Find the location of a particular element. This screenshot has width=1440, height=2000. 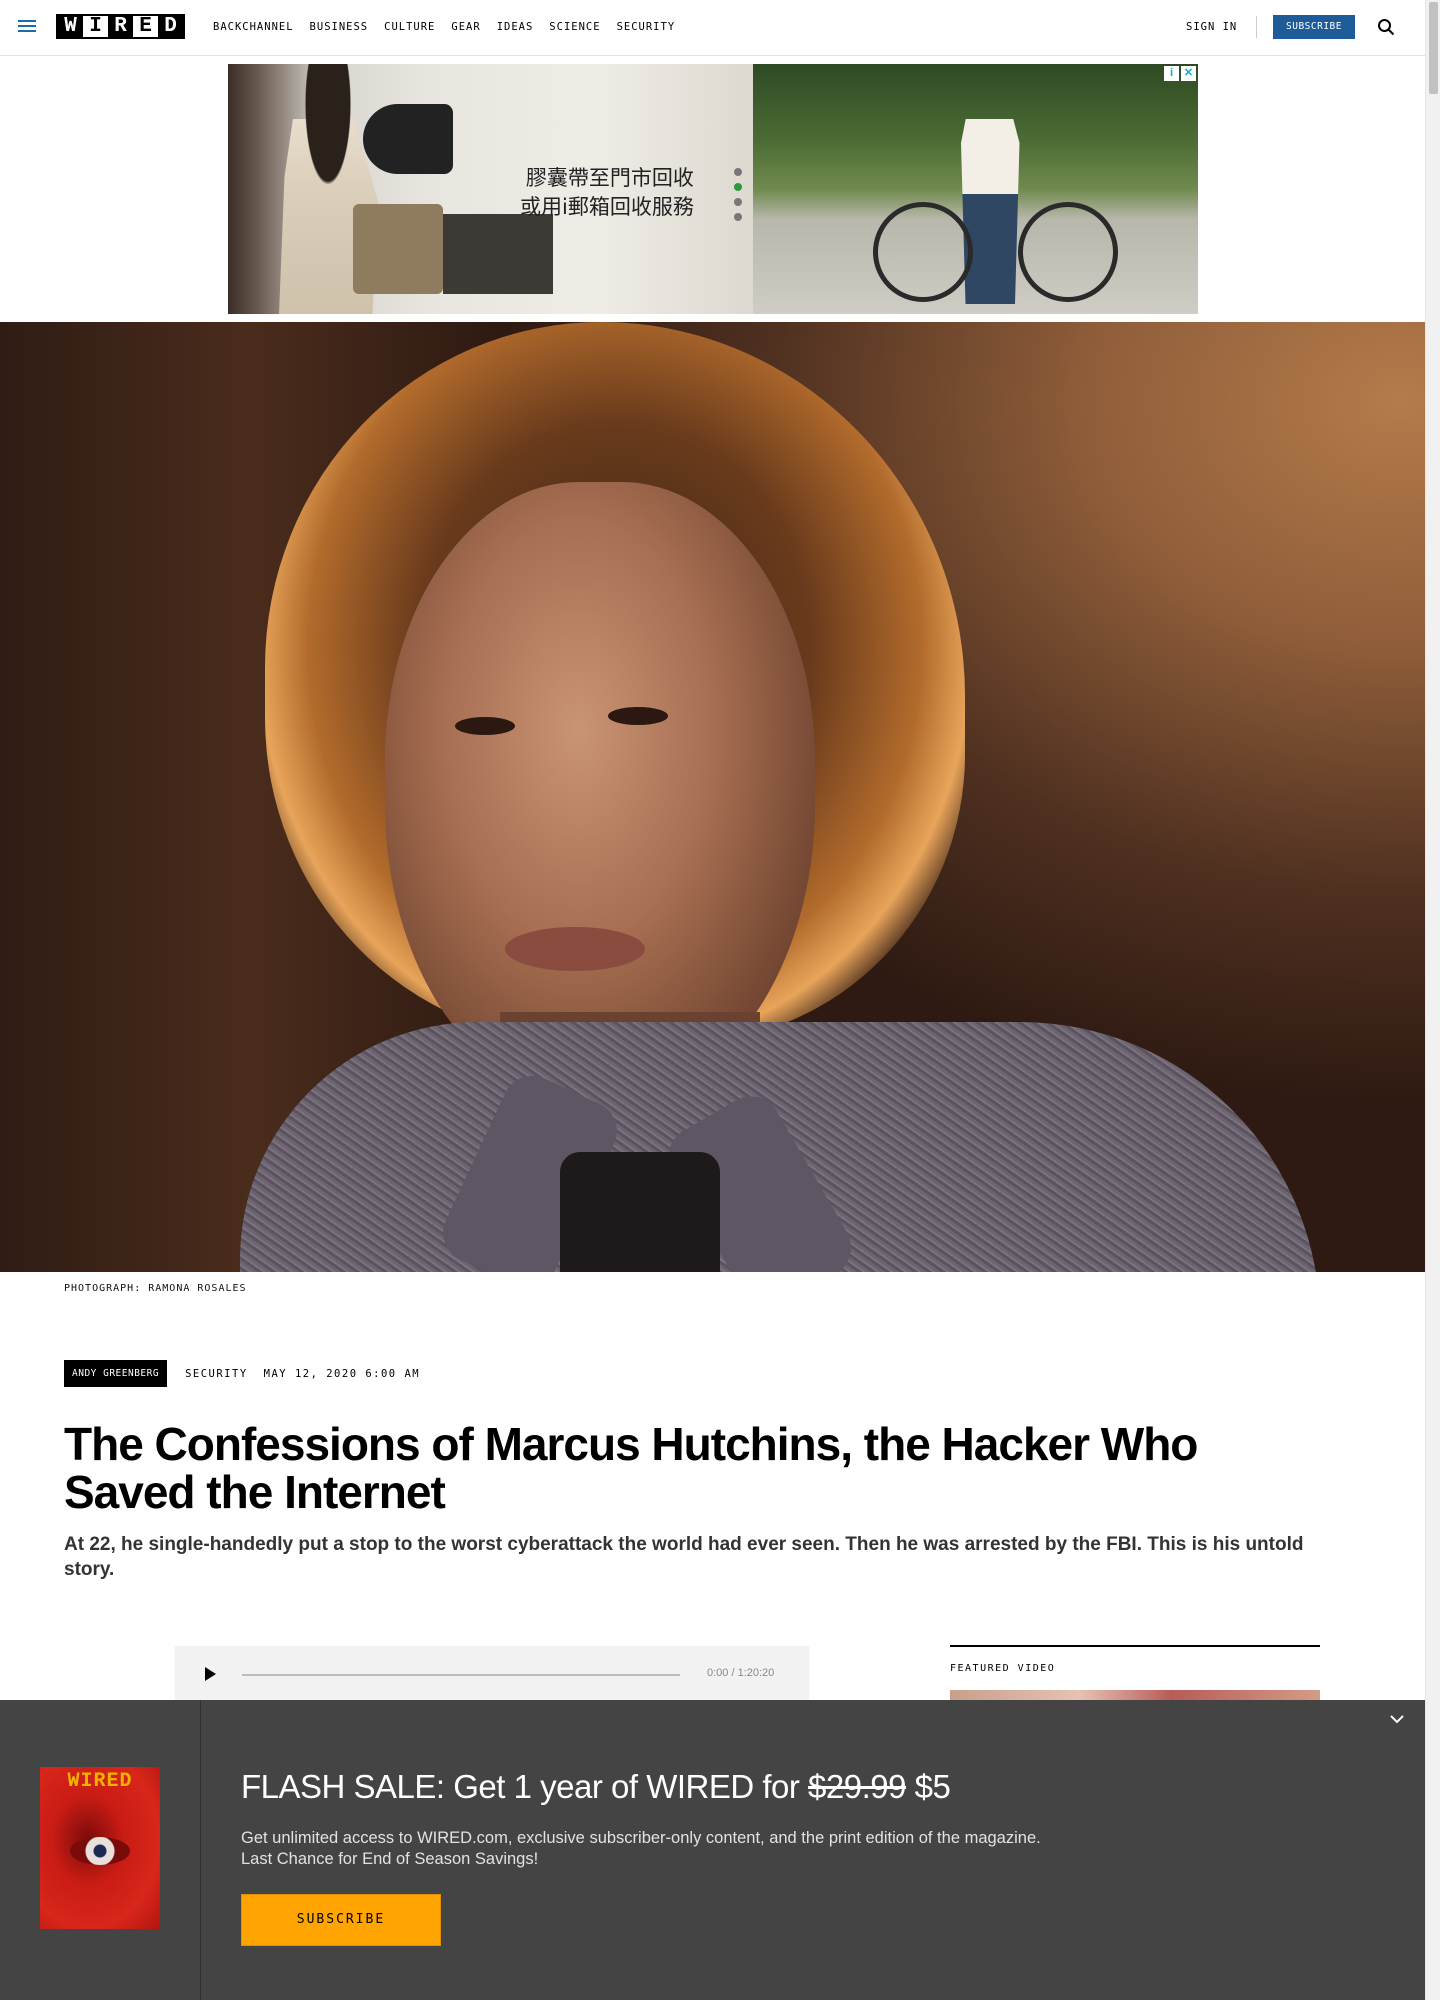

scrollbar-thumb is located at coordinates (1433, 48).